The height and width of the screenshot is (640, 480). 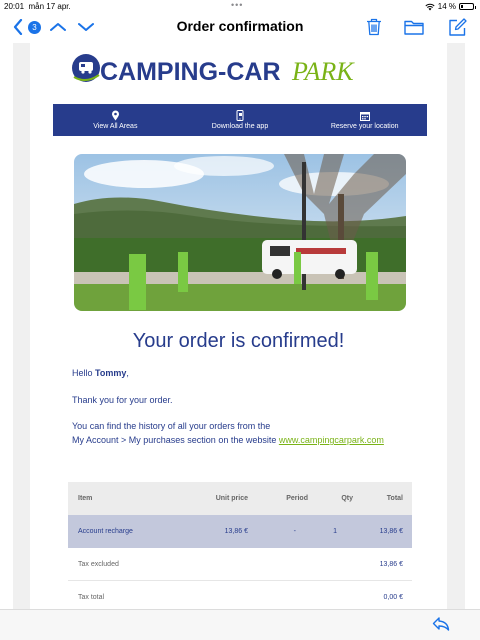 I want to click on tax-excluded-row: Tax excluded 13,86 €, so click(x=240, y=564).